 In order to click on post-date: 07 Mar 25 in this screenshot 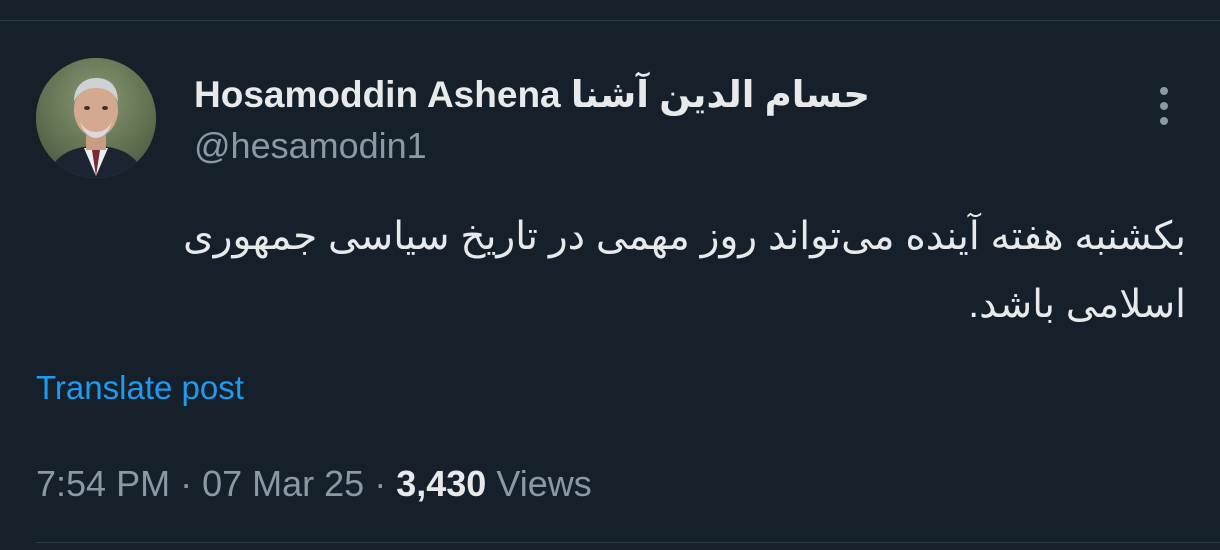, I will do `click(283, 483)`.